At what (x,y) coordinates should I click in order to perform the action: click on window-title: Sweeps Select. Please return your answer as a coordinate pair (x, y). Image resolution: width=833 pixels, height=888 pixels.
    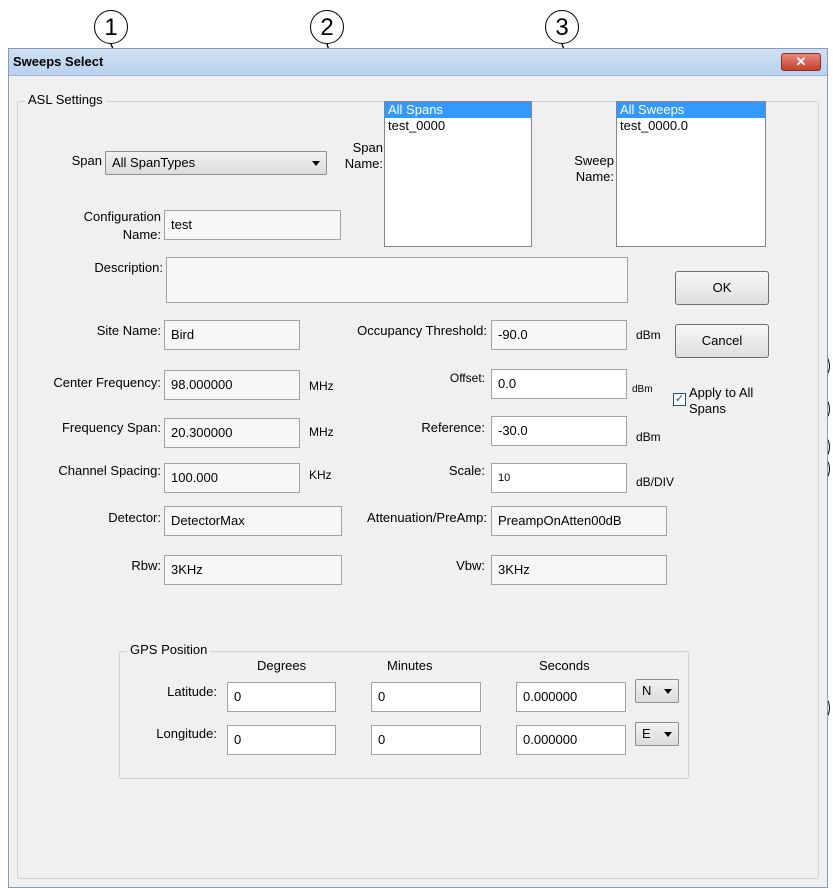
    Looking at the image, I should click on (58, 61).